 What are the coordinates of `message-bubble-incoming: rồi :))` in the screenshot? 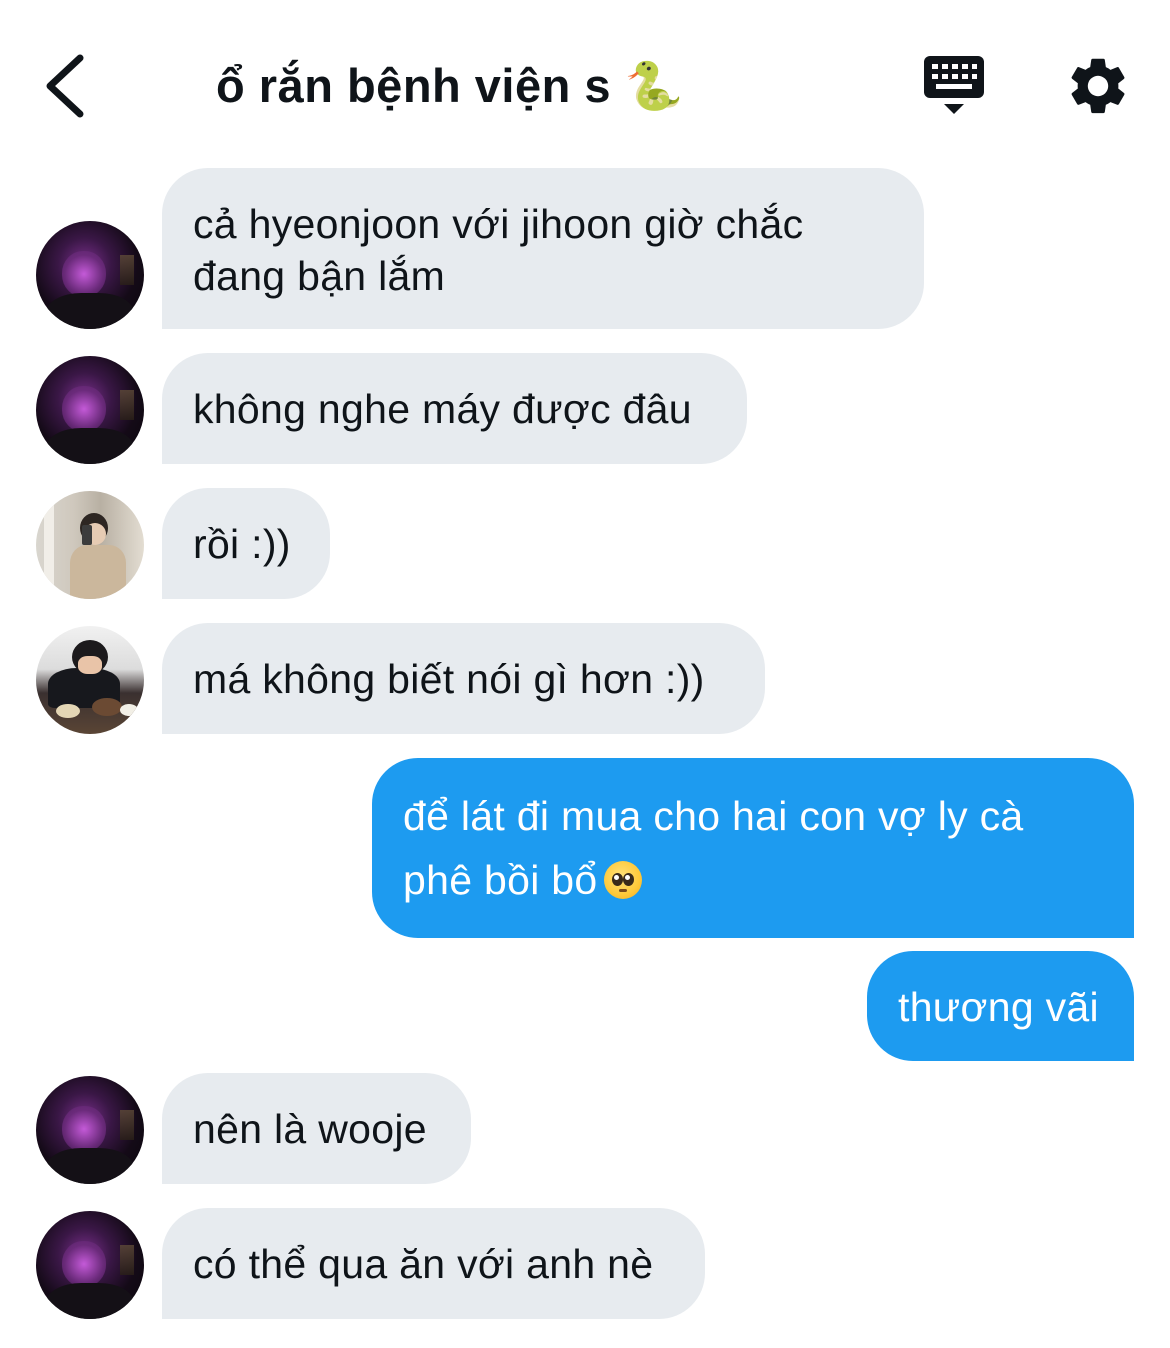 It's located at (246, 543).